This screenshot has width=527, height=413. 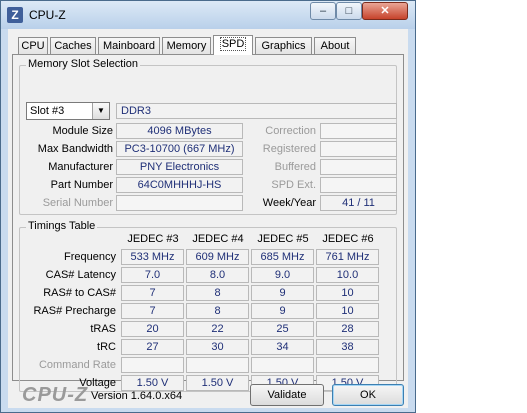 What do you see at coordinates (82, 131) in the screenshot?
I see `field-label: Module Size` at bounding box center [82, 131].